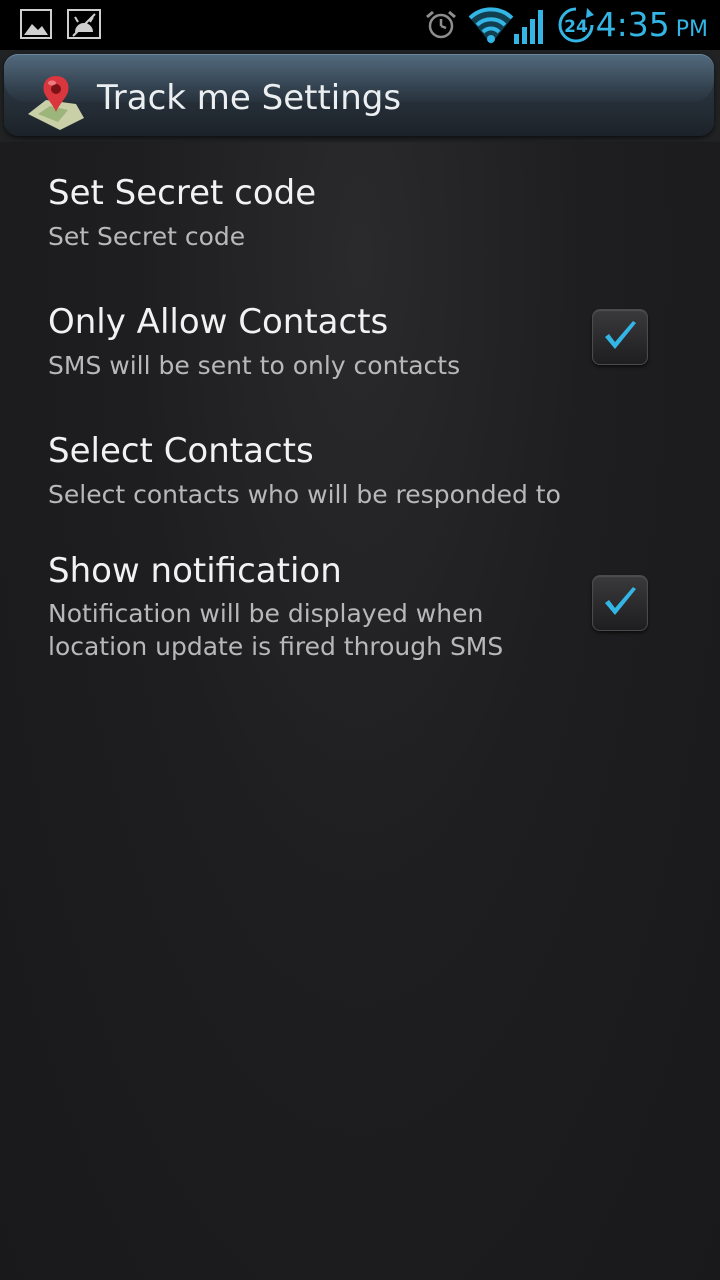 The height and width of the screenshot is (1280, 720). Describe the element at coordinates (147, 236) in the screenshot. I see `pref-summary: Set Secret code` at that location.